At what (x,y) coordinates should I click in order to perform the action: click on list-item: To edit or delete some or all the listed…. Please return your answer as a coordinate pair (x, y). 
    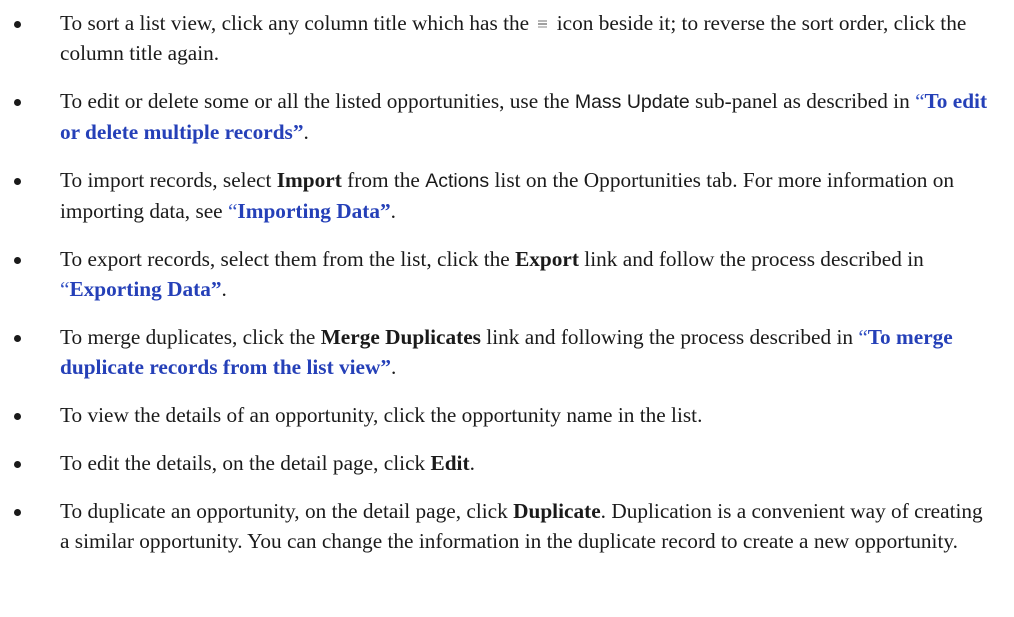
    Looking at the image, I should click on (507, 116).